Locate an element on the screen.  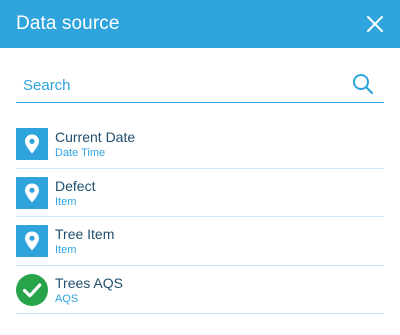
list-item-trees-aqs: Trees AQS AQS is located at coordinates (200, 290).